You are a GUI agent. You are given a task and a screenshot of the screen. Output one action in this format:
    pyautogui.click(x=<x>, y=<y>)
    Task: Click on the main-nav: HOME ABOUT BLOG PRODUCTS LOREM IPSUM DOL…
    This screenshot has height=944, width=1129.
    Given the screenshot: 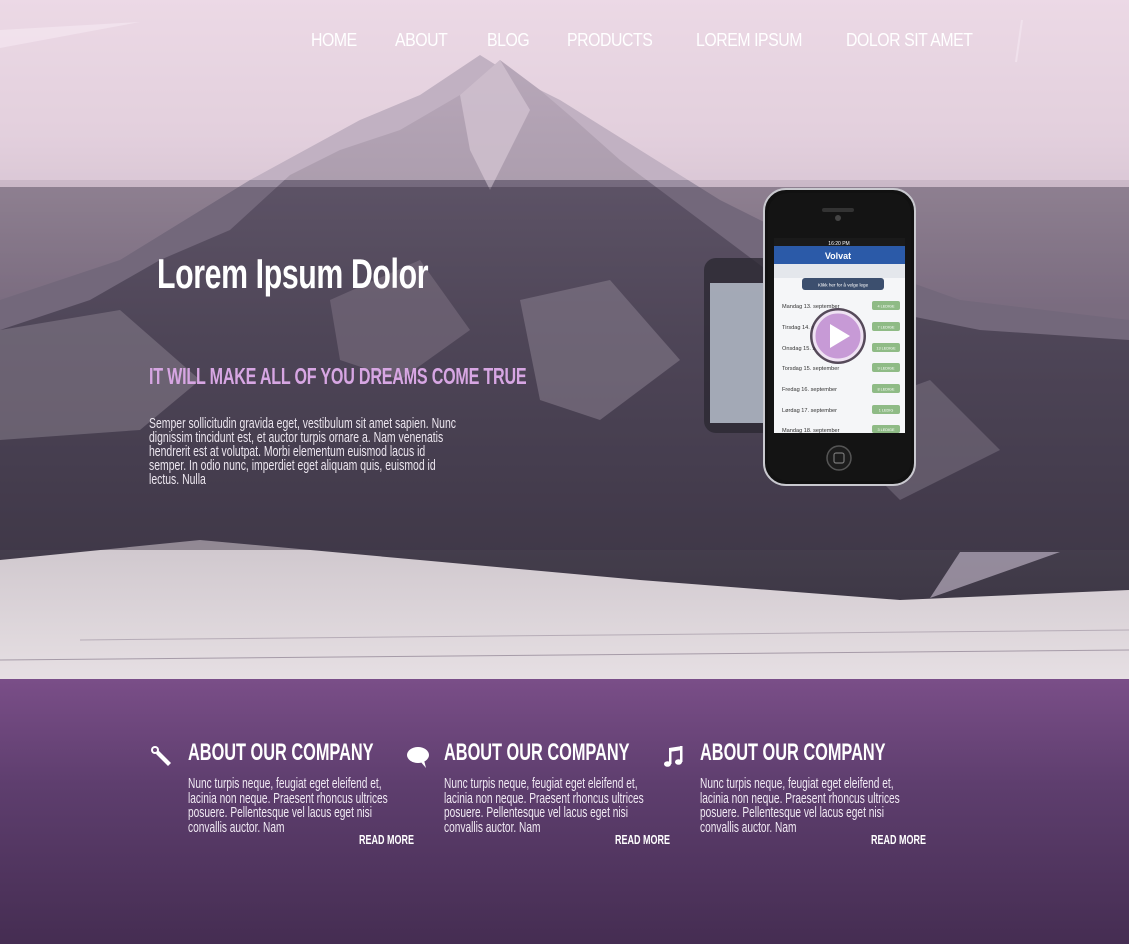 What is the action you would take?
    pyautogui.click(x=650, y=40)
    